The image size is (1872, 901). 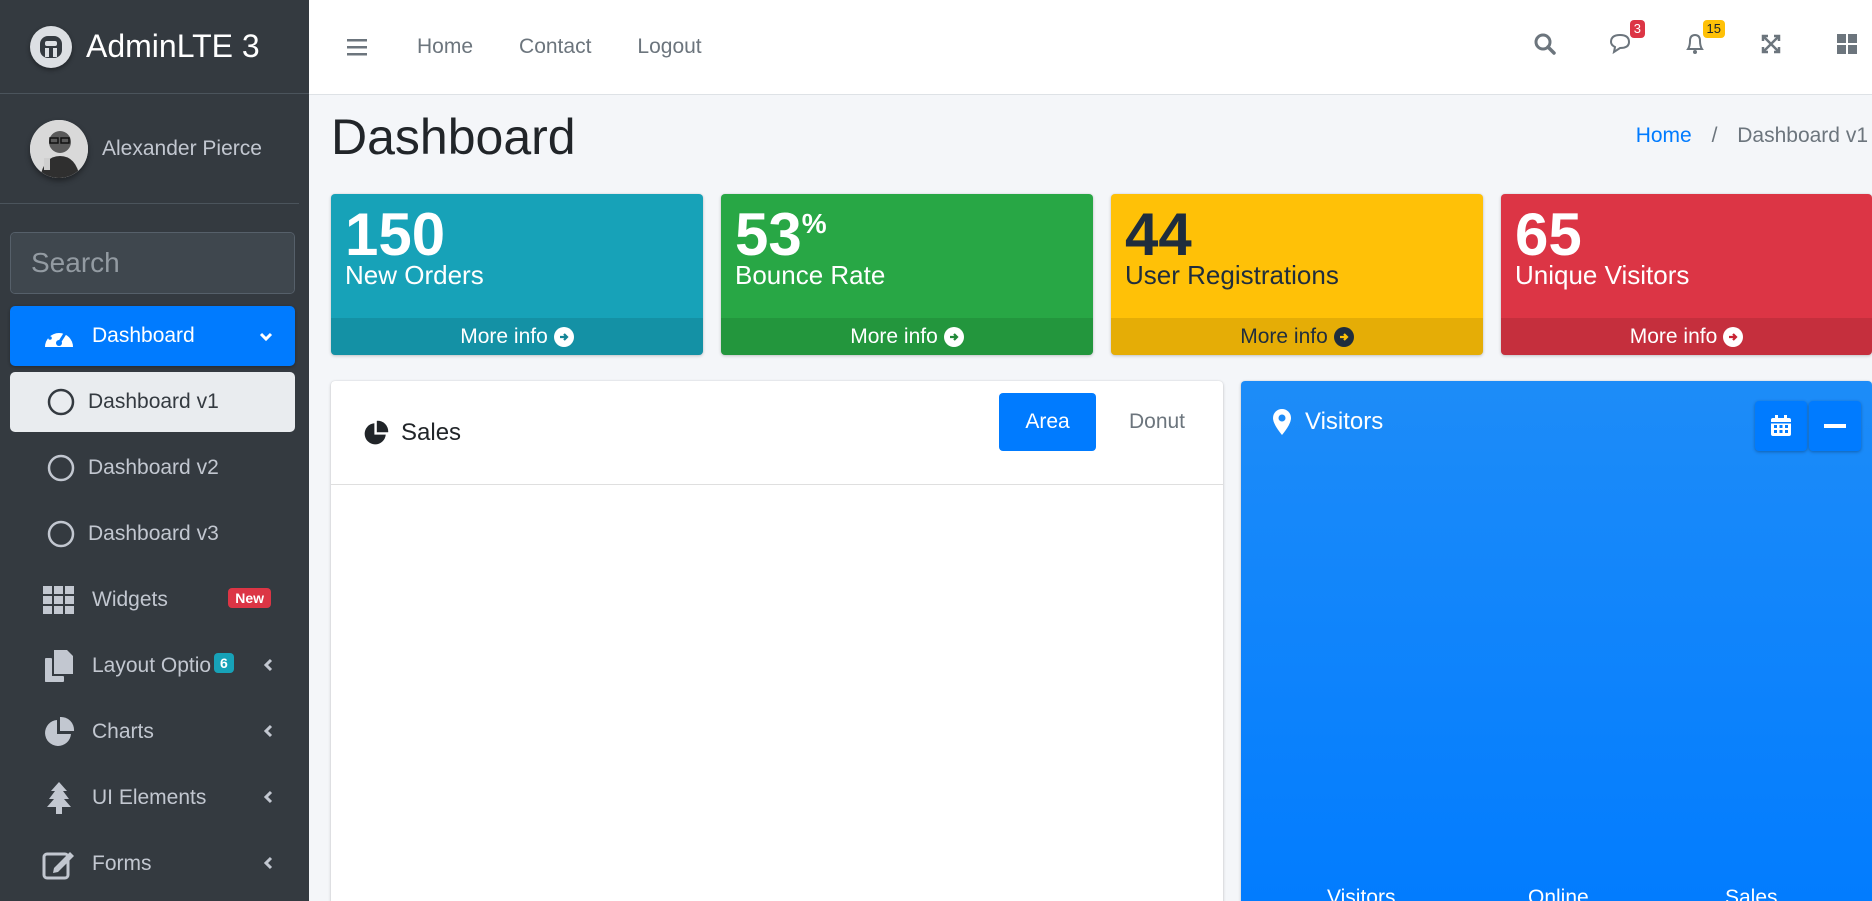 I want to click on navbar-search-button, so click(x=1545, y=44).